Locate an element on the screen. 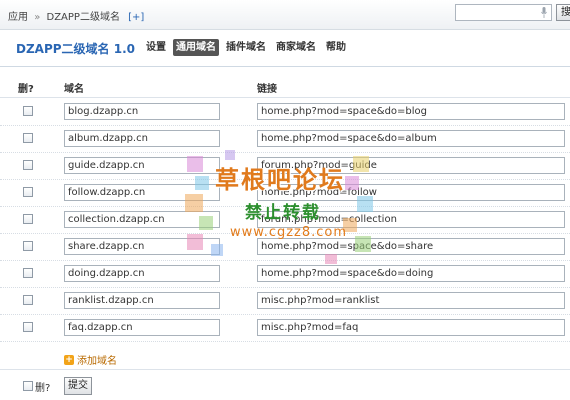  app-header: DZAPP二级域名 1.0 设置 通用域名 插件域名 商家域名 帮助 is located at coordinates (285, 49).